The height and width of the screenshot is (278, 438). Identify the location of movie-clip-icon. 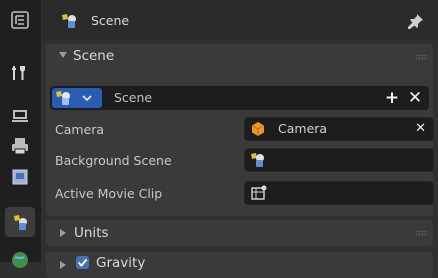
(259, 192).